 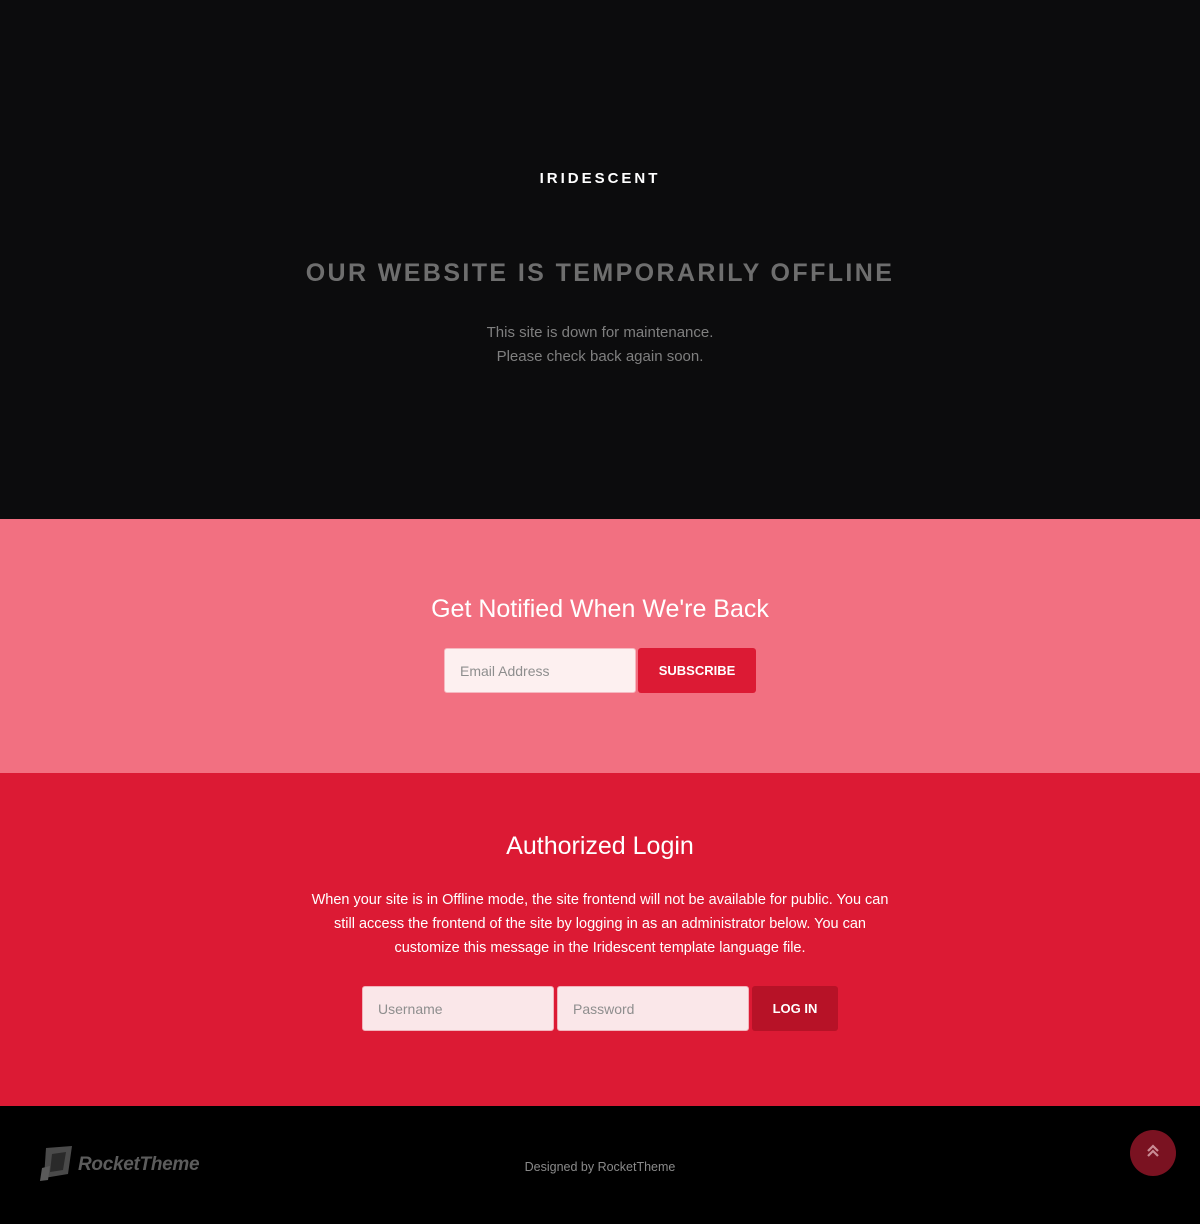 What do you see at coordinates (600, 178) in the screenshot?
I see `site-brand: IRIDESCENT` at bounding box center [600, 178].